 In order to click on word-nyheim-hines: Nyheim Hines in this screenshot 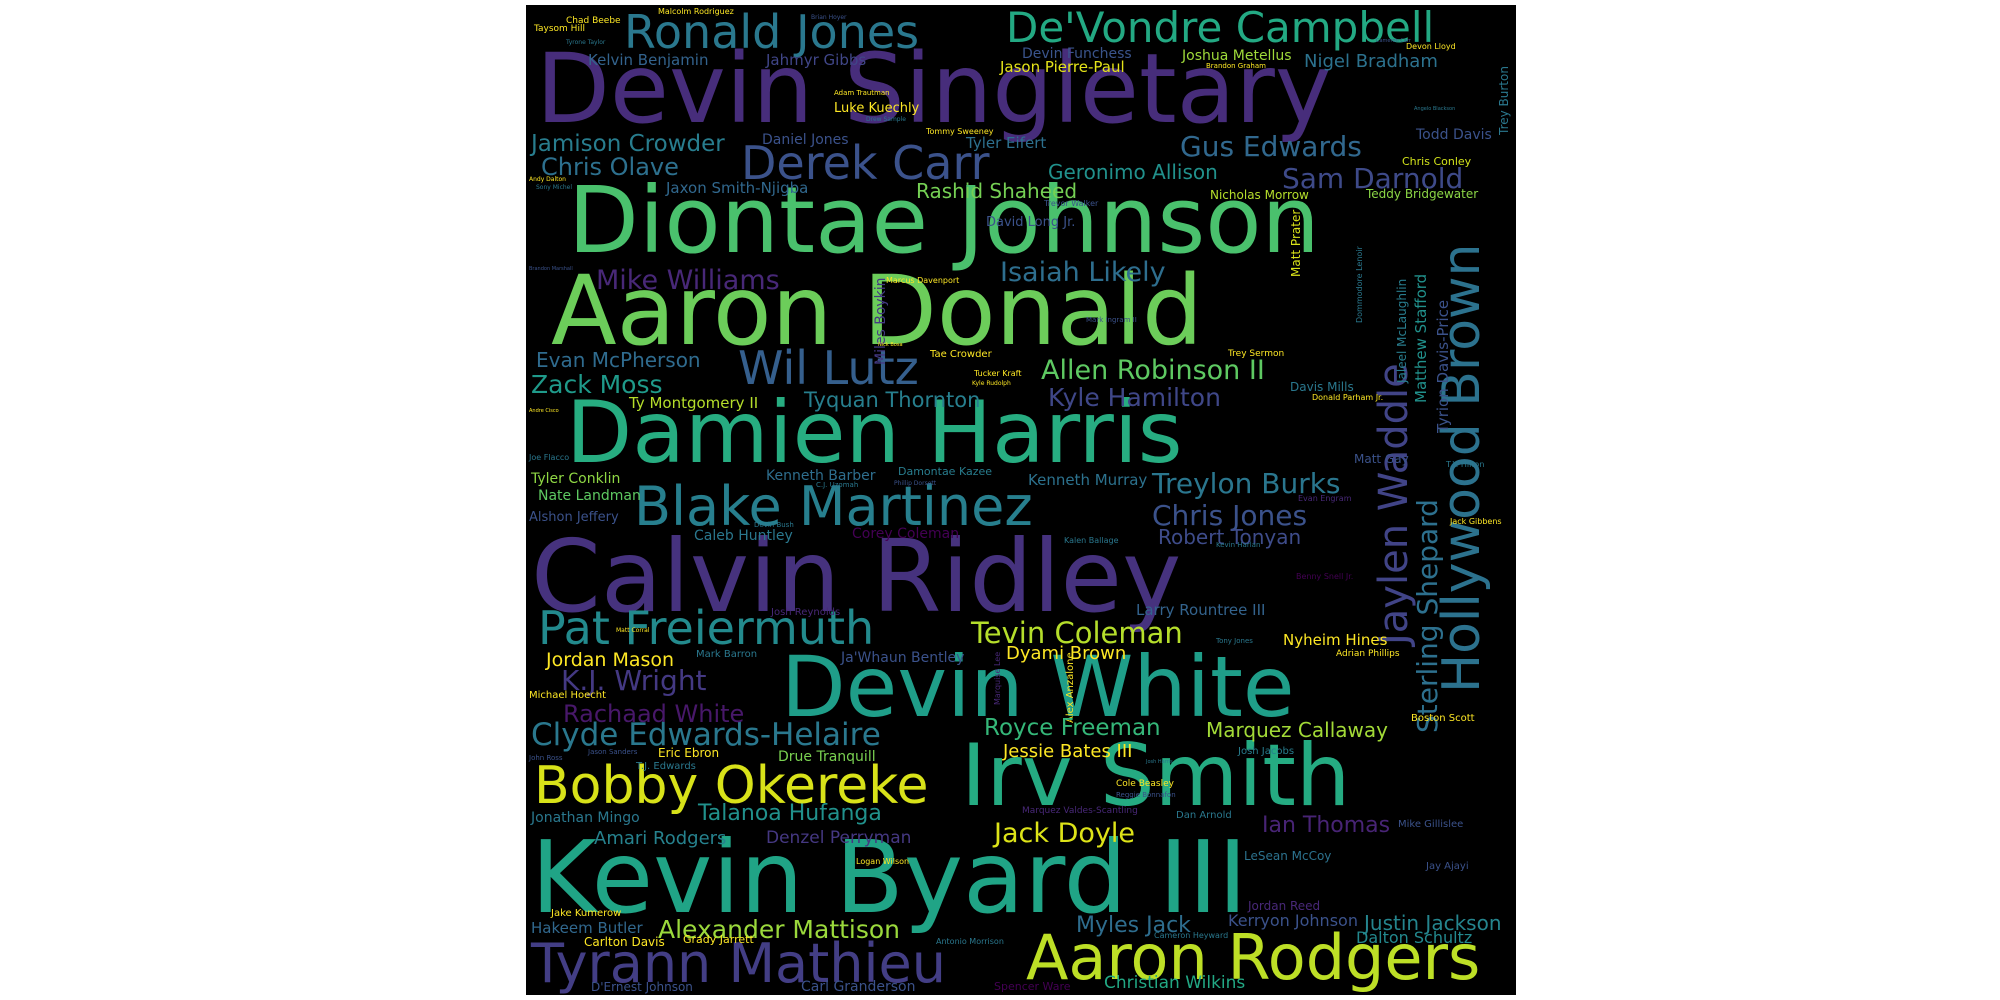, I will do `click(1335, 640)`.